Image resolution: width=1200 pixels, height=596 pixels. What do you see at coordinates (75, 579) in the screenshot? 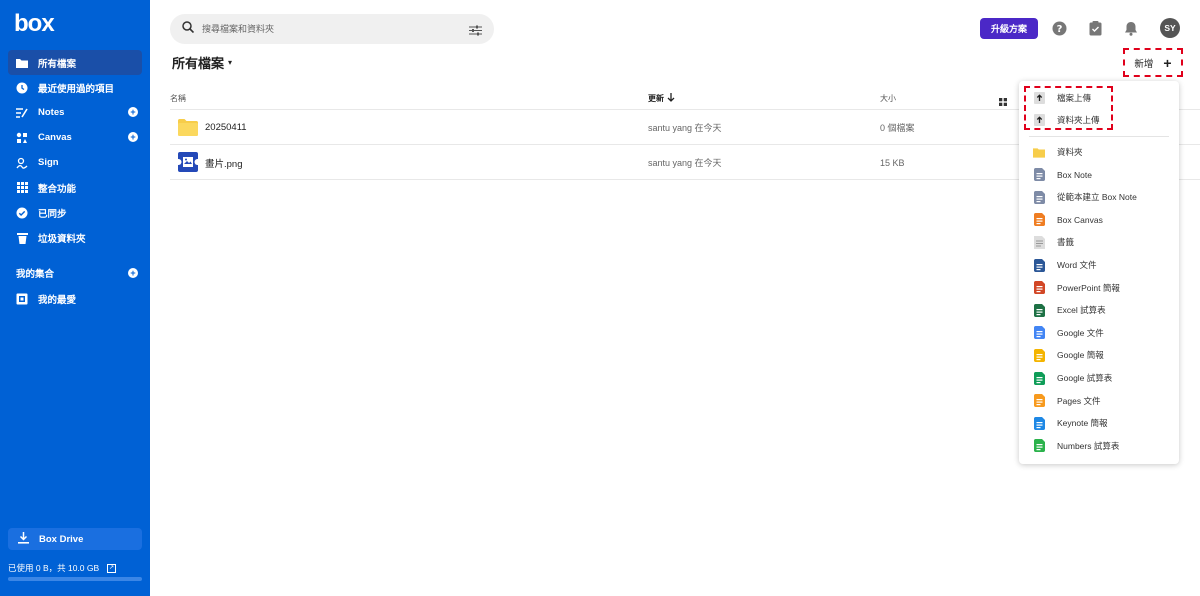
I see `storage-progress-bar` at bounding box center [75, 579].